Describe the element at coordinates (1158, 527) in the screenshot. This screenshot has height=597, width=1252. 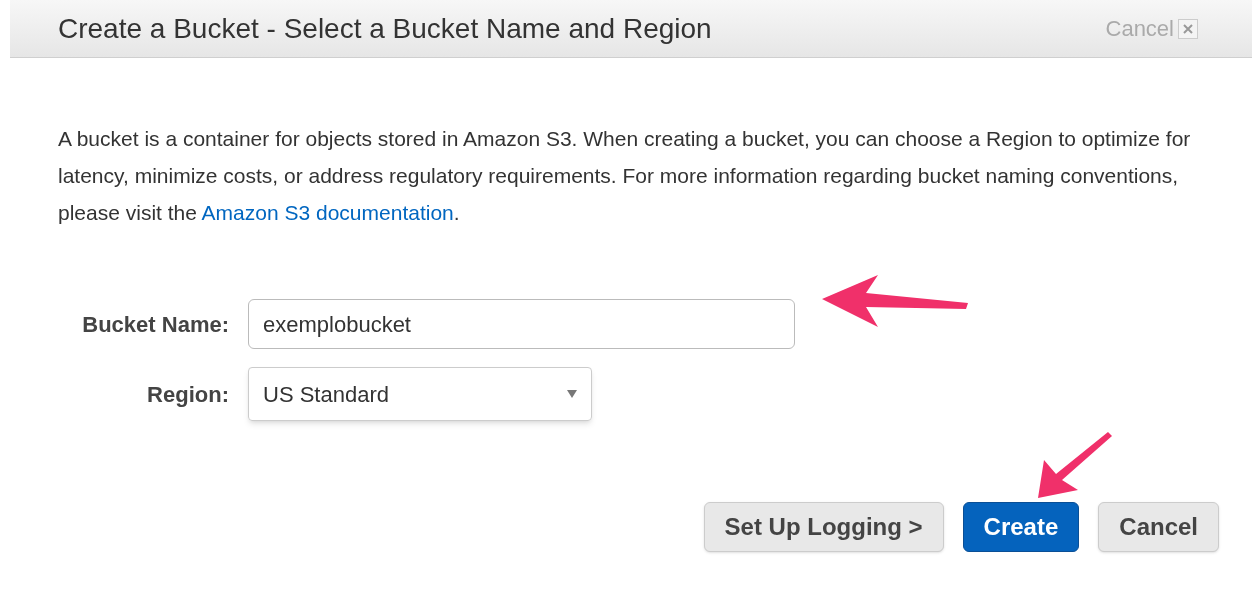
I see `secondary-button: Cancel` at that location.